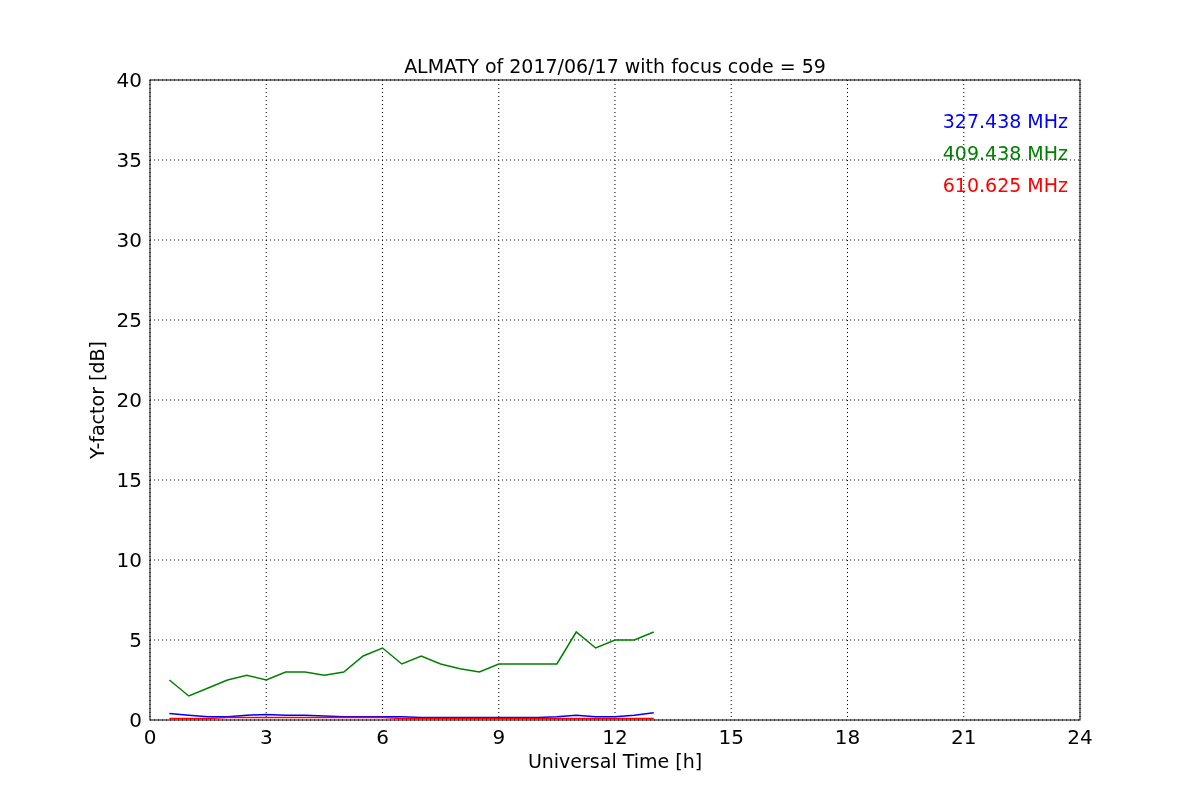 The height and width of the screenshot is (800, 1200). Describe the element at coordinates (129, 560) in the screenshot. I see `tick-label: 10` at that location.